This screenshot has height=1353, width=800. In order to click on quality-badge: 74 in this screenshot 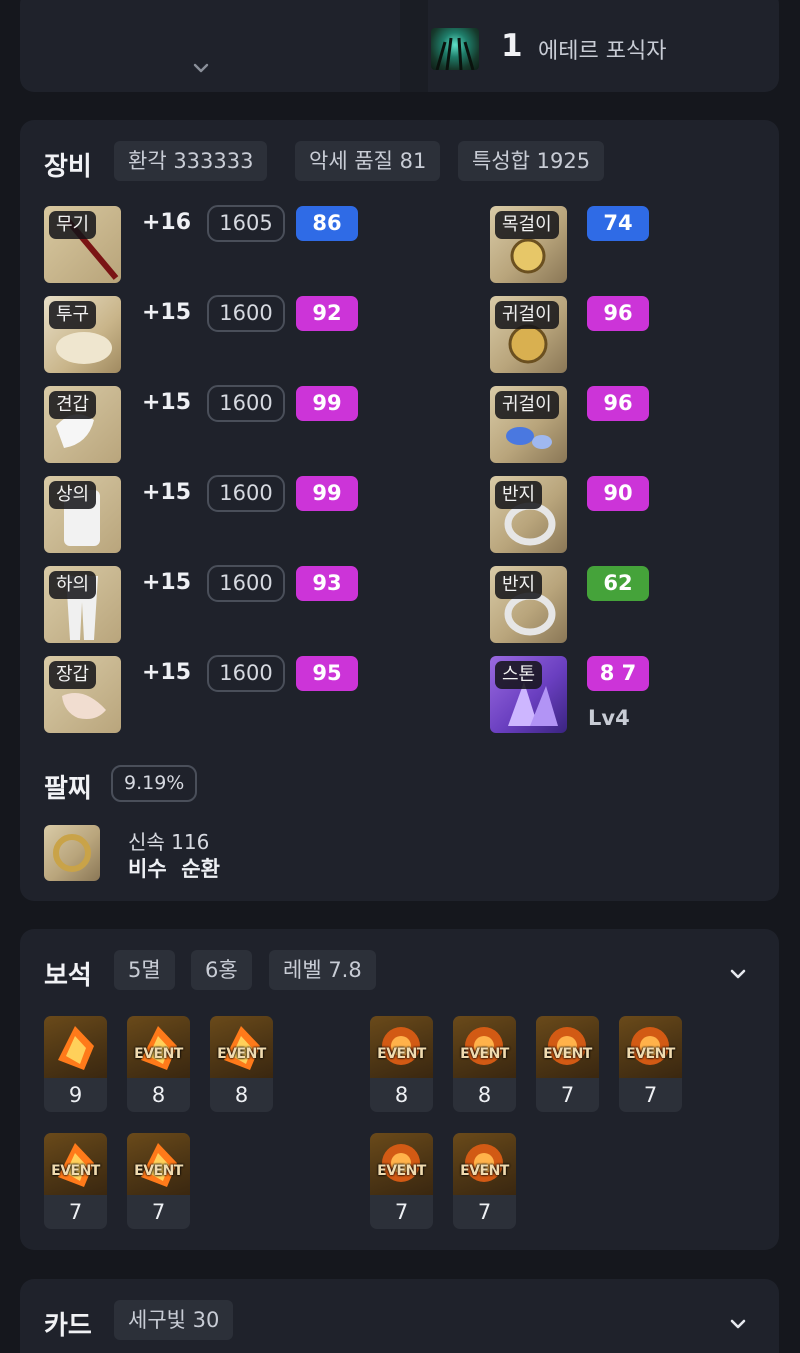, I will do `click(618, 223)`.